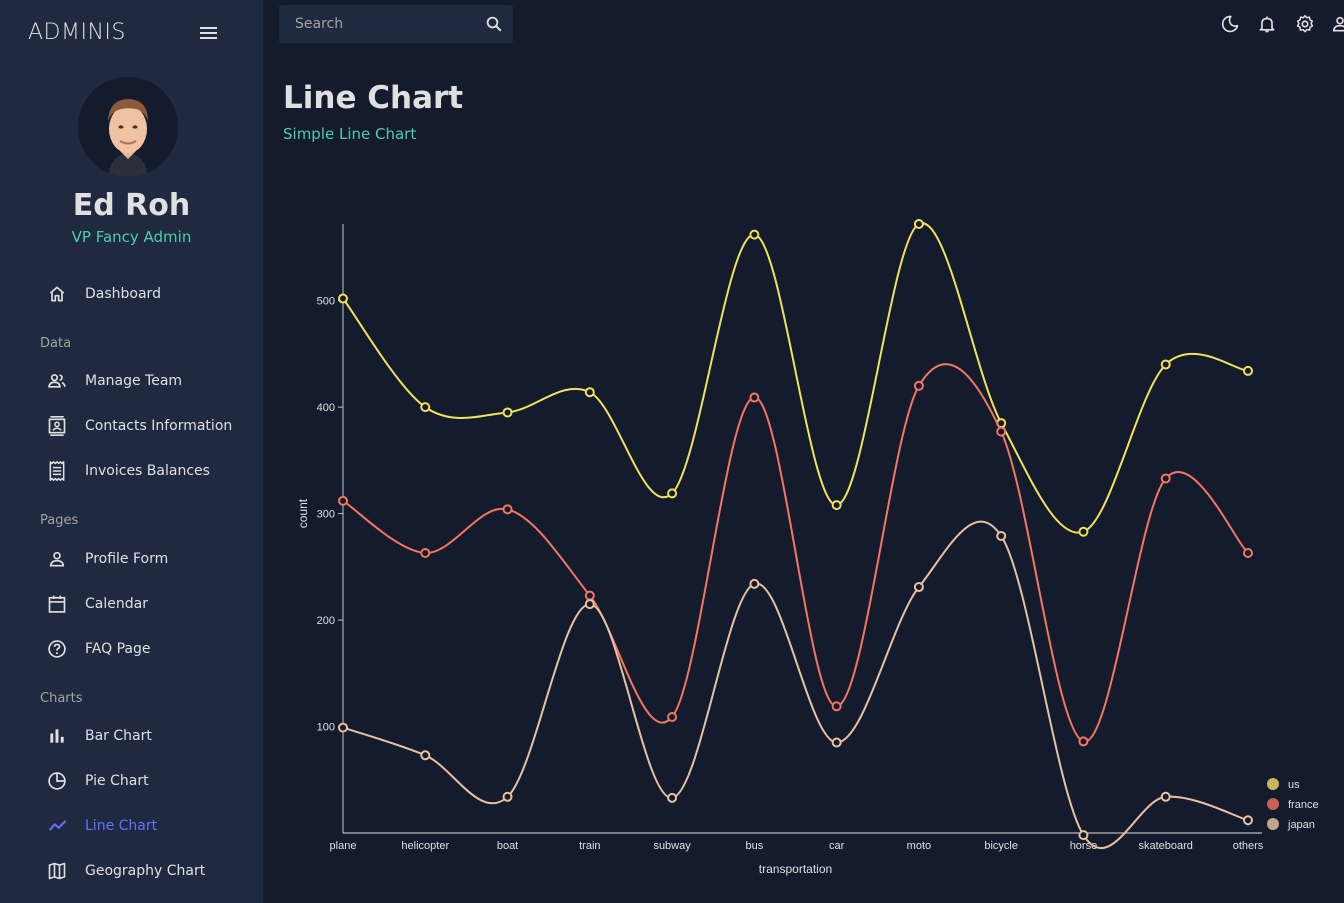 The image size is (1344, 903). I want to click on menu-toggle-button, so click(209, 33).